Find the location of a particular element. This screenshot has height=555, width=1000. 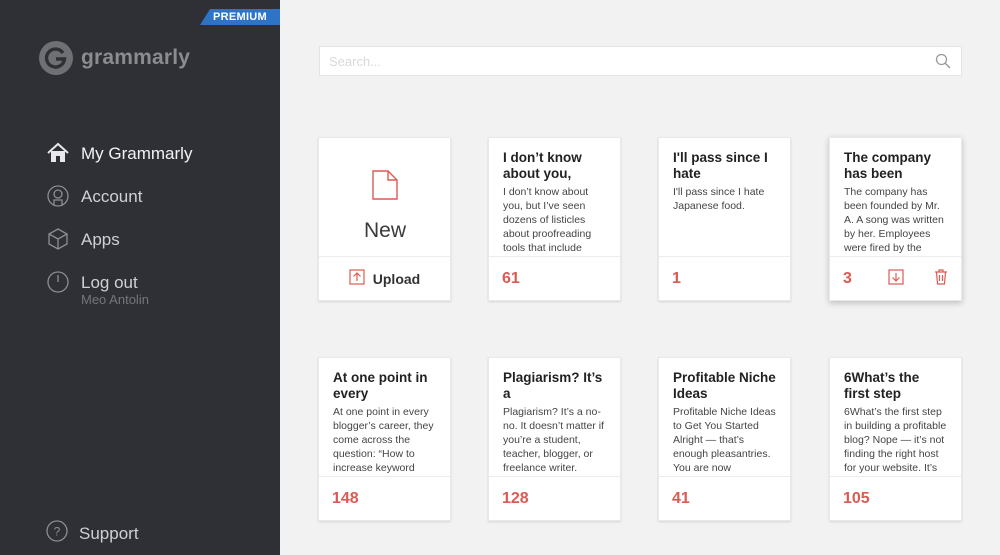

search-input is located at coordinates (640, 61).